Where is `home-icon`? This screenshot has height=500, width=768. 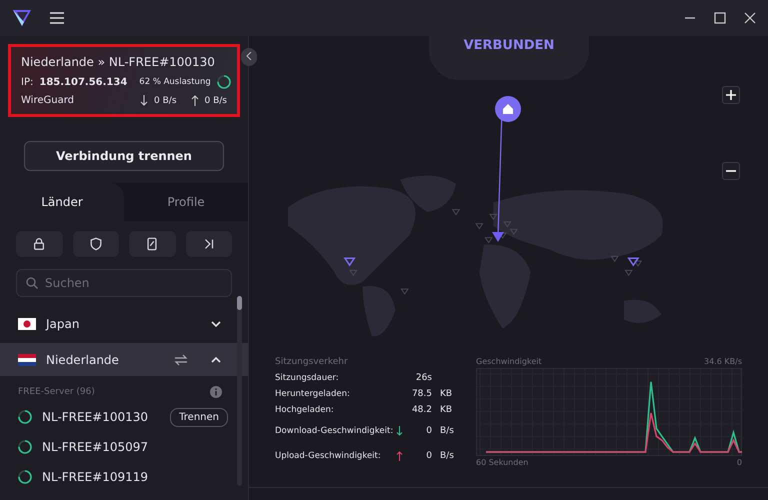 home-icon is located at coordinates (508, 109).